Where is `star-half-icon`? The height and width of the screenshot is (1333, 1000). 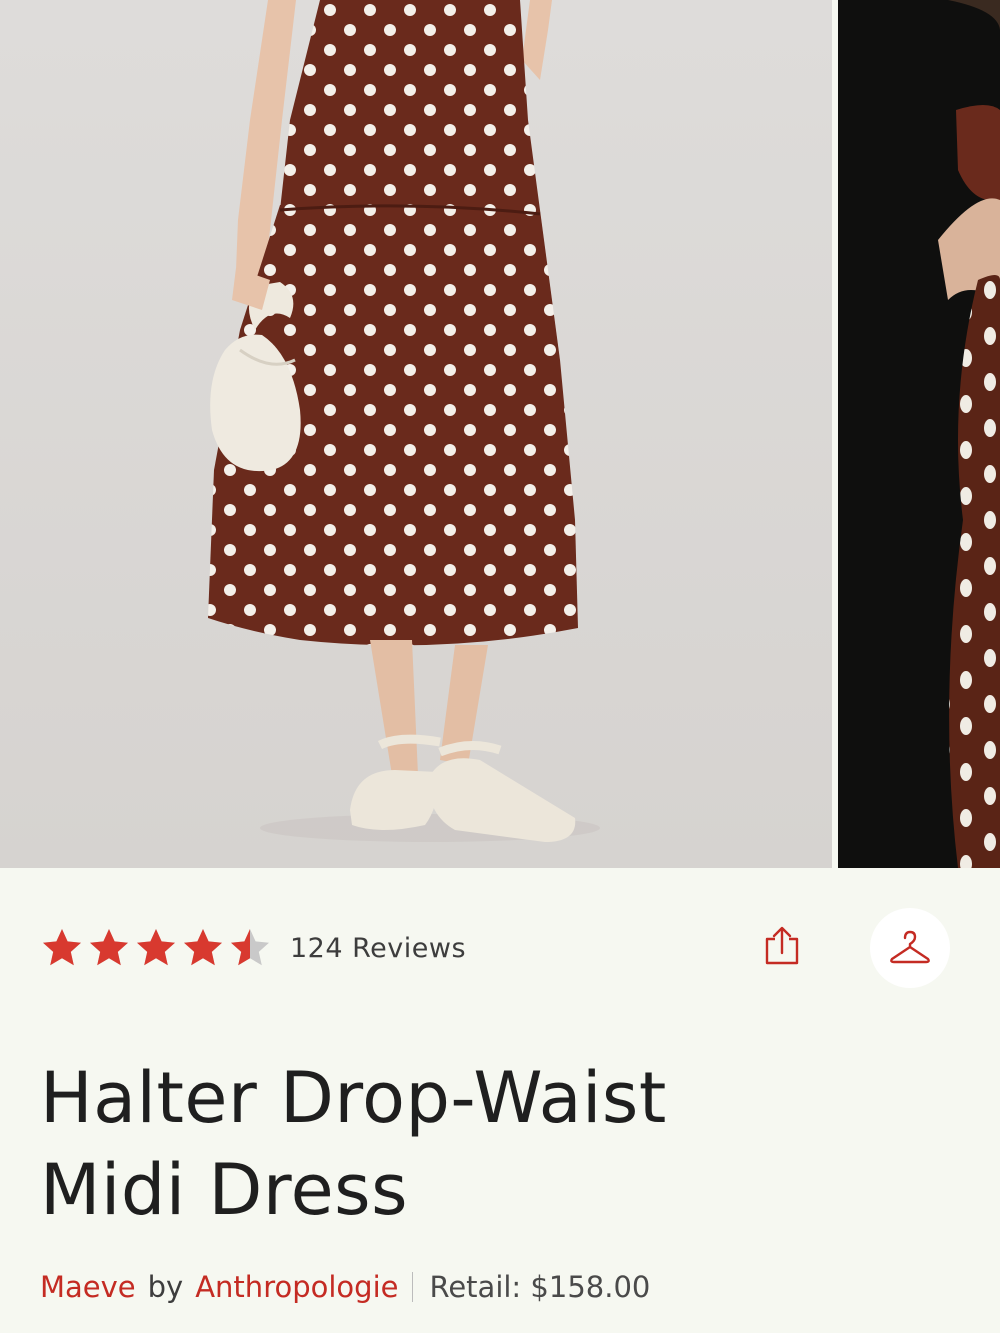 star-half-icon is located at coordinates (250, 947).